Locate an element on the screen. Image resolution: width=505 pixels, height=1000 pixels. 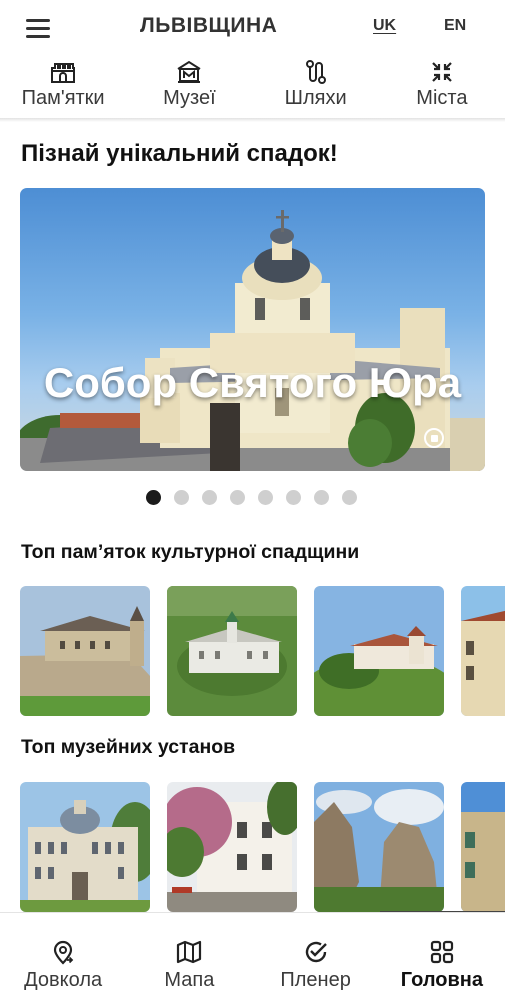
nav-plein-air: Пленер is located at coordinates (316, 956).